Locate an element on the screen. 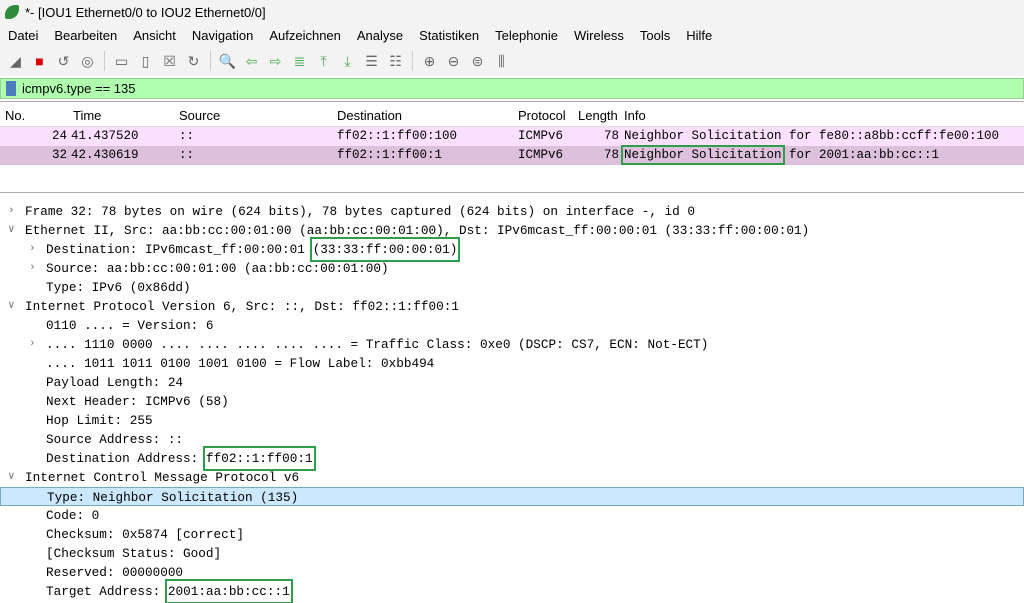 The height and width of the screenshot is (603, 1024). column-length: Length is located at coordinates (598, 116).